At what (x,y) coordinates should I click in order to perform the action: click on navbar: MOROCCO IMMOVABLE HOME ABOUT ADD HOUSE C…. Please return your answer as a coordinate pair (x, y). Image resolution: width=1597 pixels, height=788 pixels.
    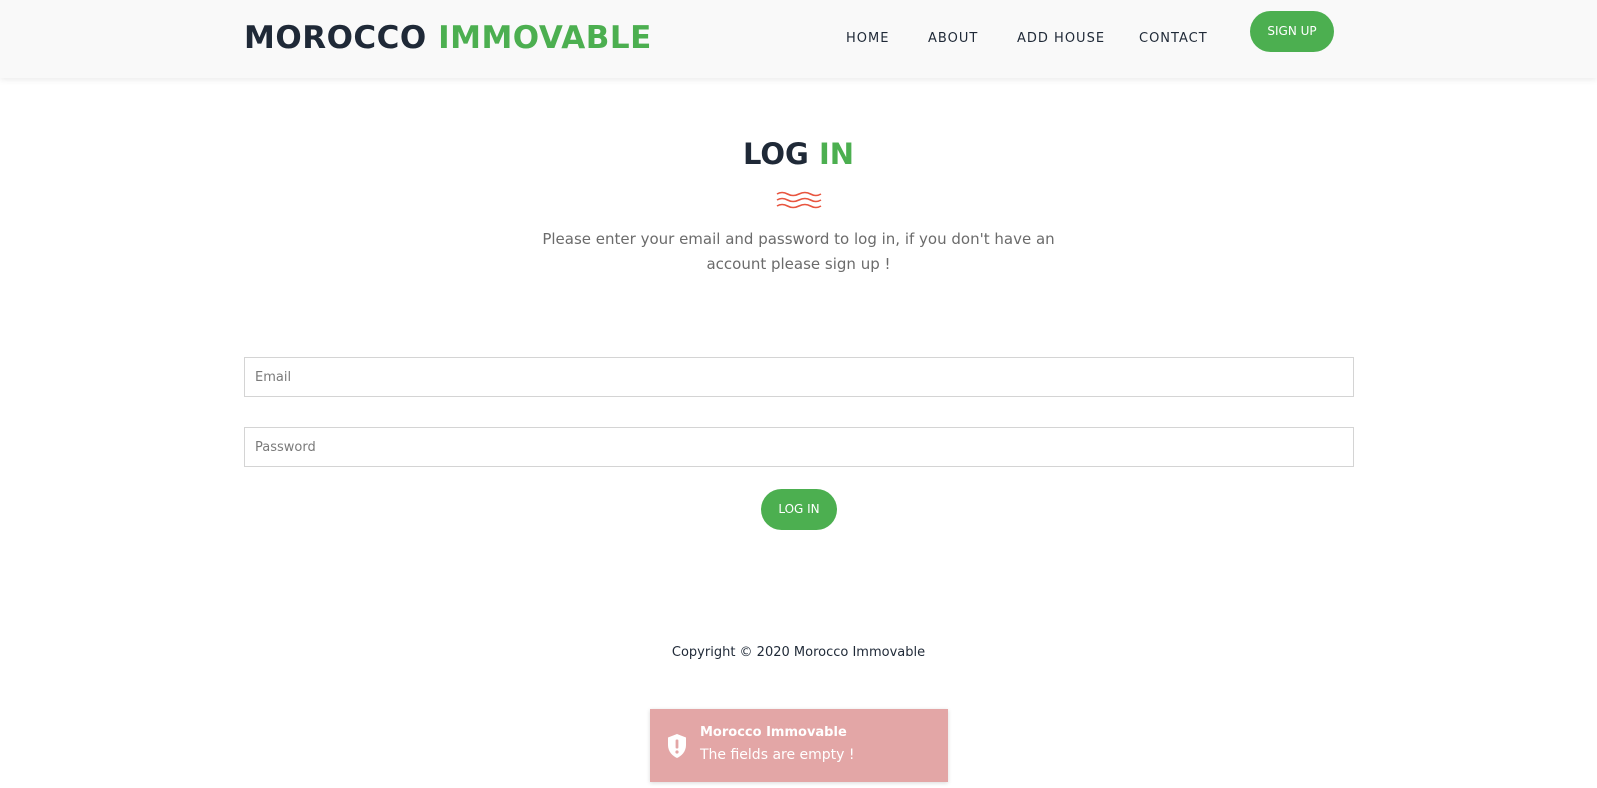
    Looking at the image, I should click on (798, 39).